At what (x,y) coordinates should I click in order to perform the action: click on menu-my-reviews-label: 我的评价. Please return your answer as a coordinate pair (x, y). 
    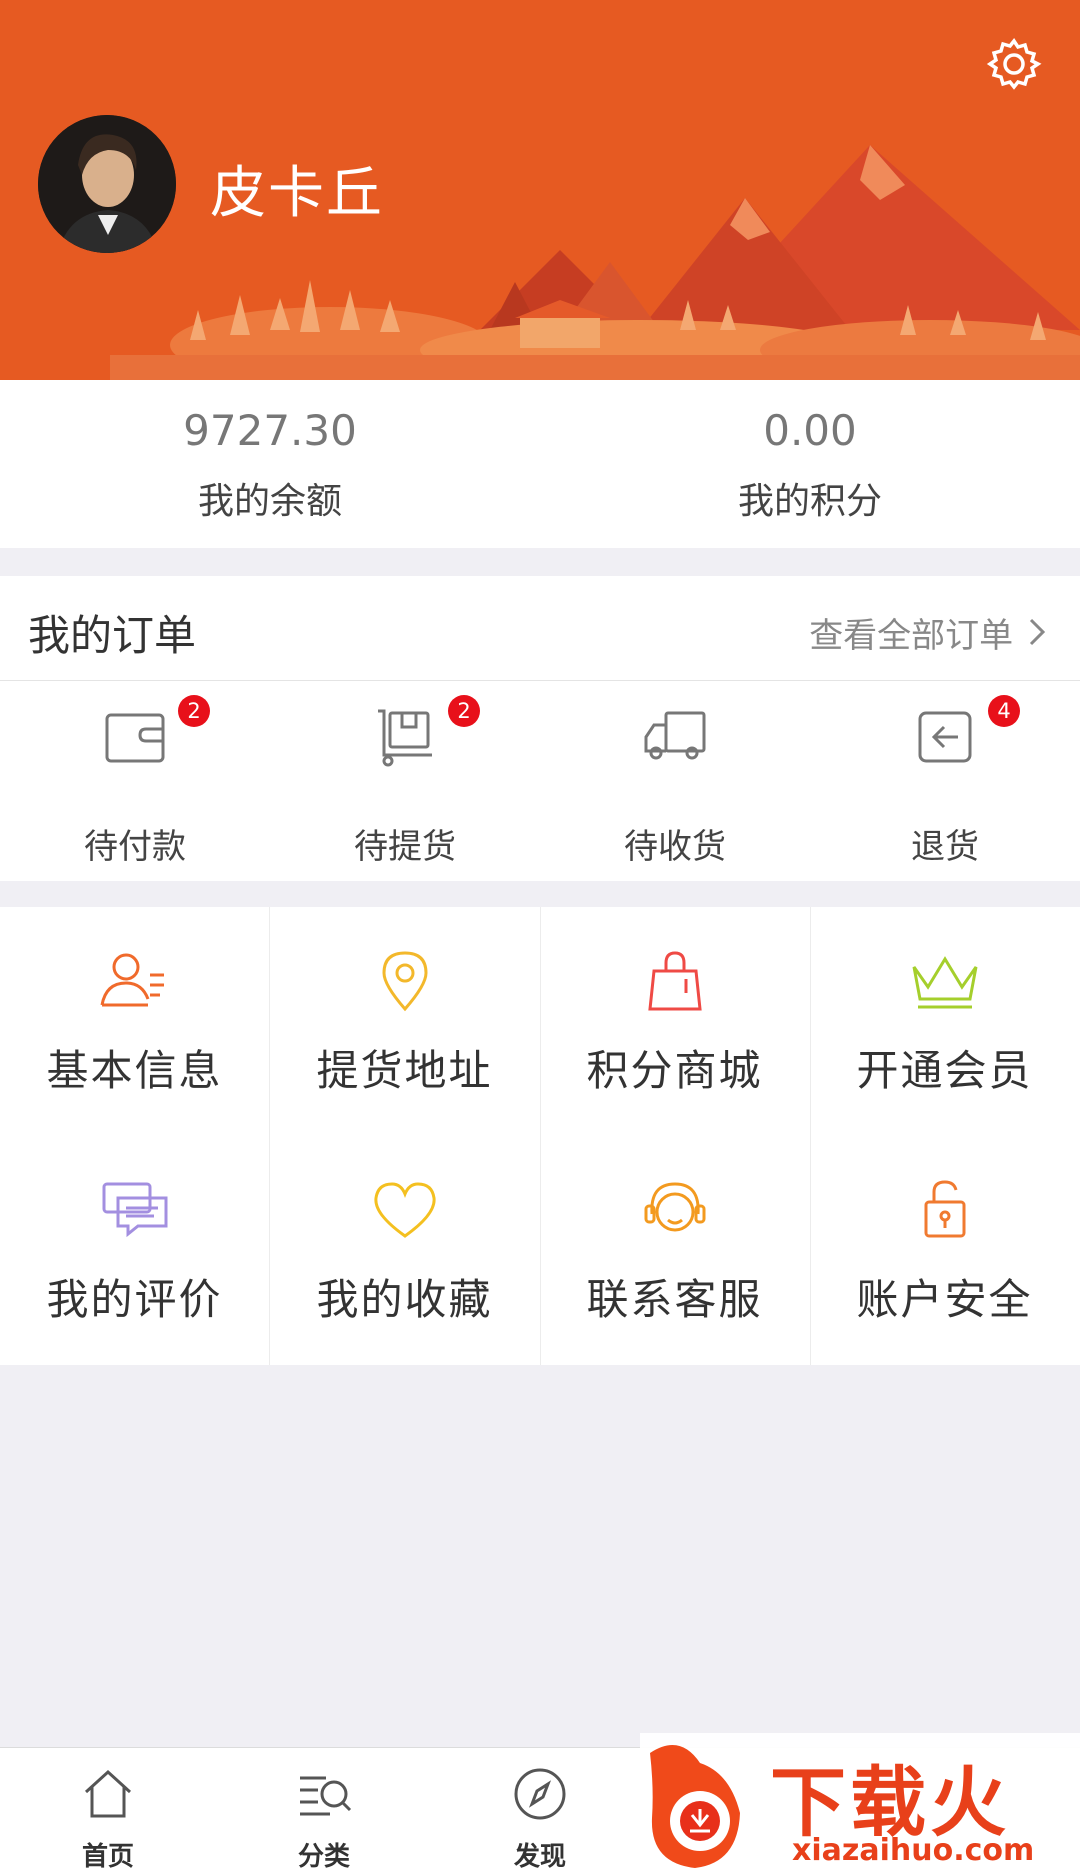
    Looking at the image, I should click on (134, 1299).